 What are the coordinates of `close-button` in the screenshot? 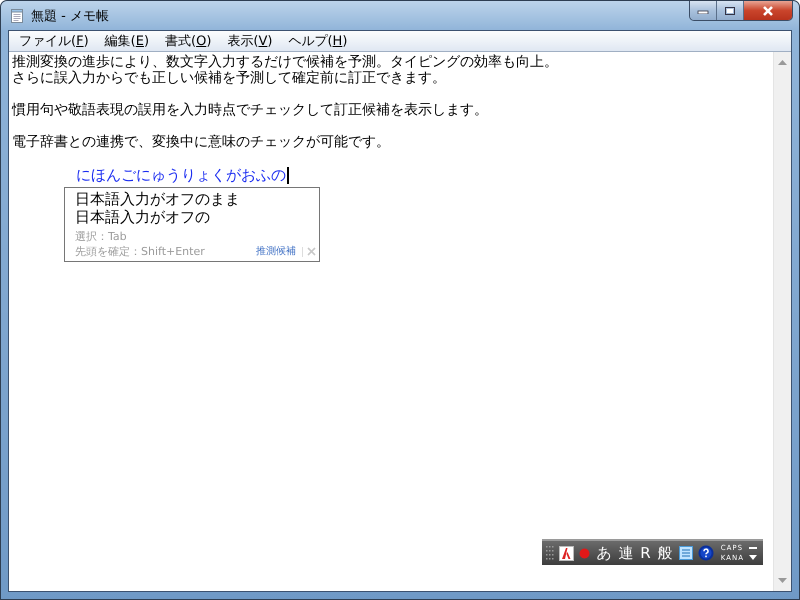 It's located at (768, 10).